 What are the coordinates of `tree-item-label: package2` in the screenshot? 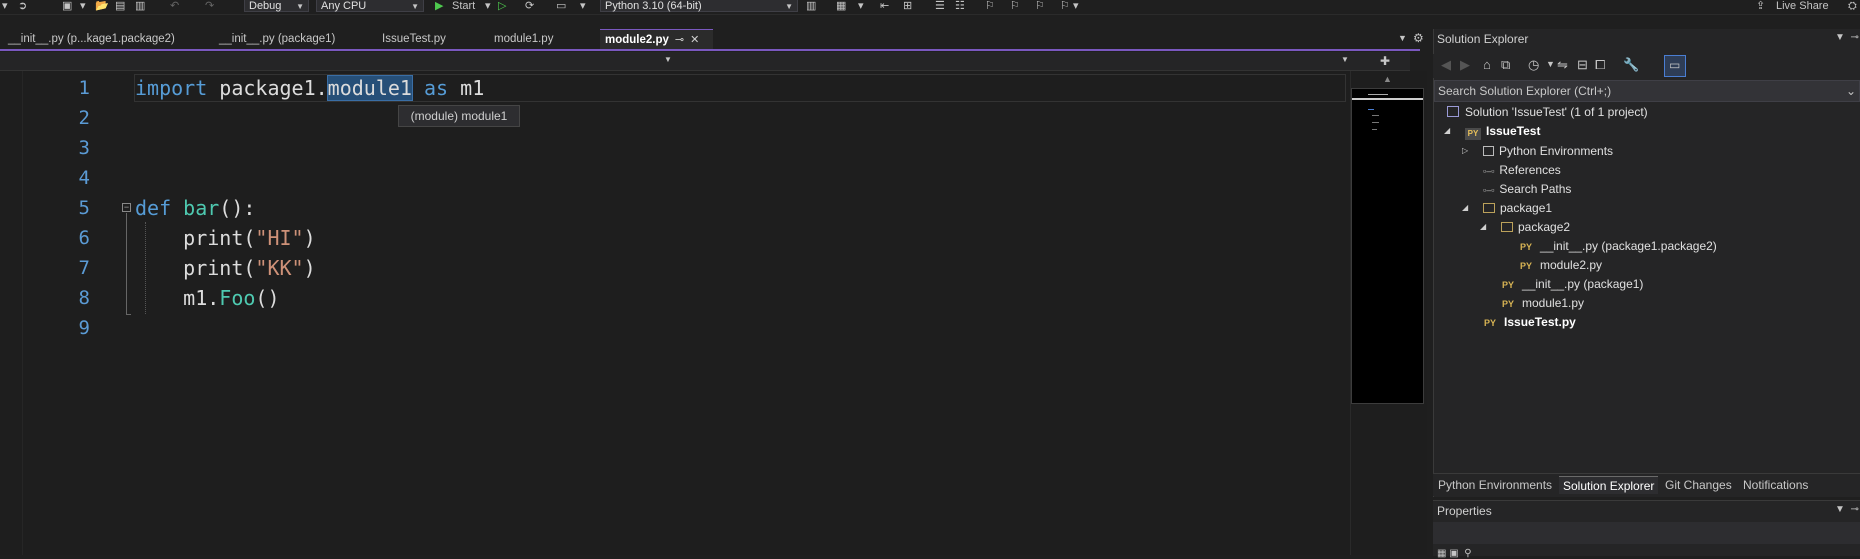 It's located at (1544, 227).